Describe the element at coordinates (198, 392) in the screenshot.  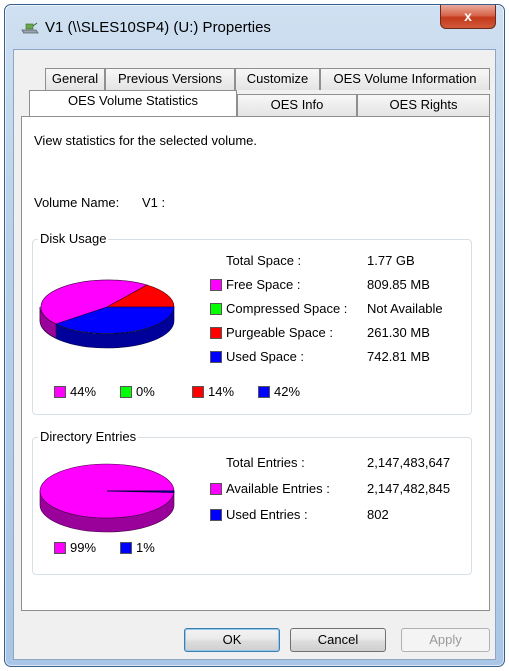
I see `legend-purgeable-swatch` at that location.